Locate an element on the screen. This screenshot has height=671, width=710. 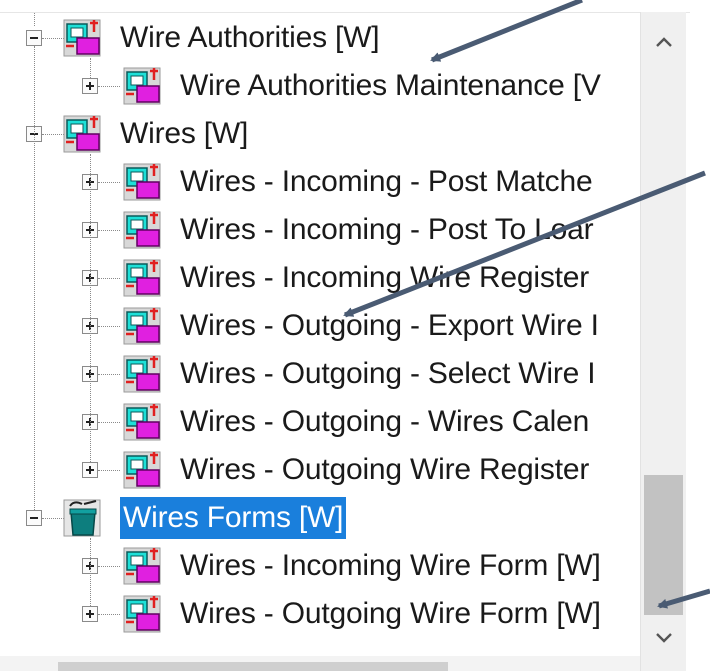
tree-item-label: Wires - Incoming Wire Register is located at coordinates (385, 277).